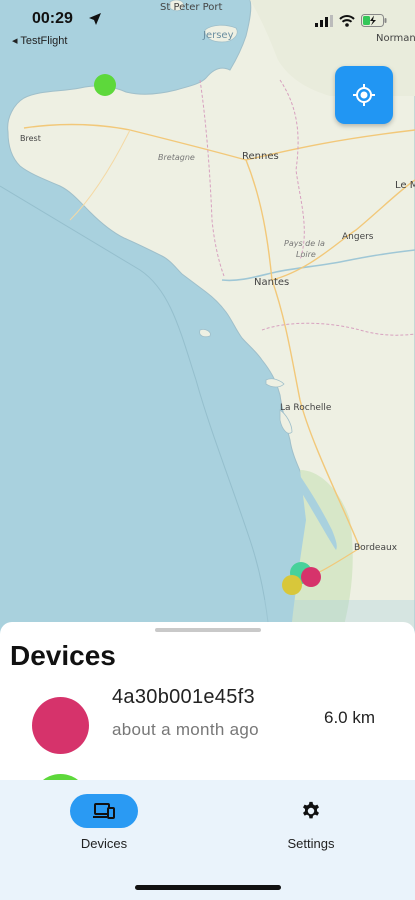 This screenshot has width=415, height=900. I want to click on map-marker-yellow, so click(292, 585).